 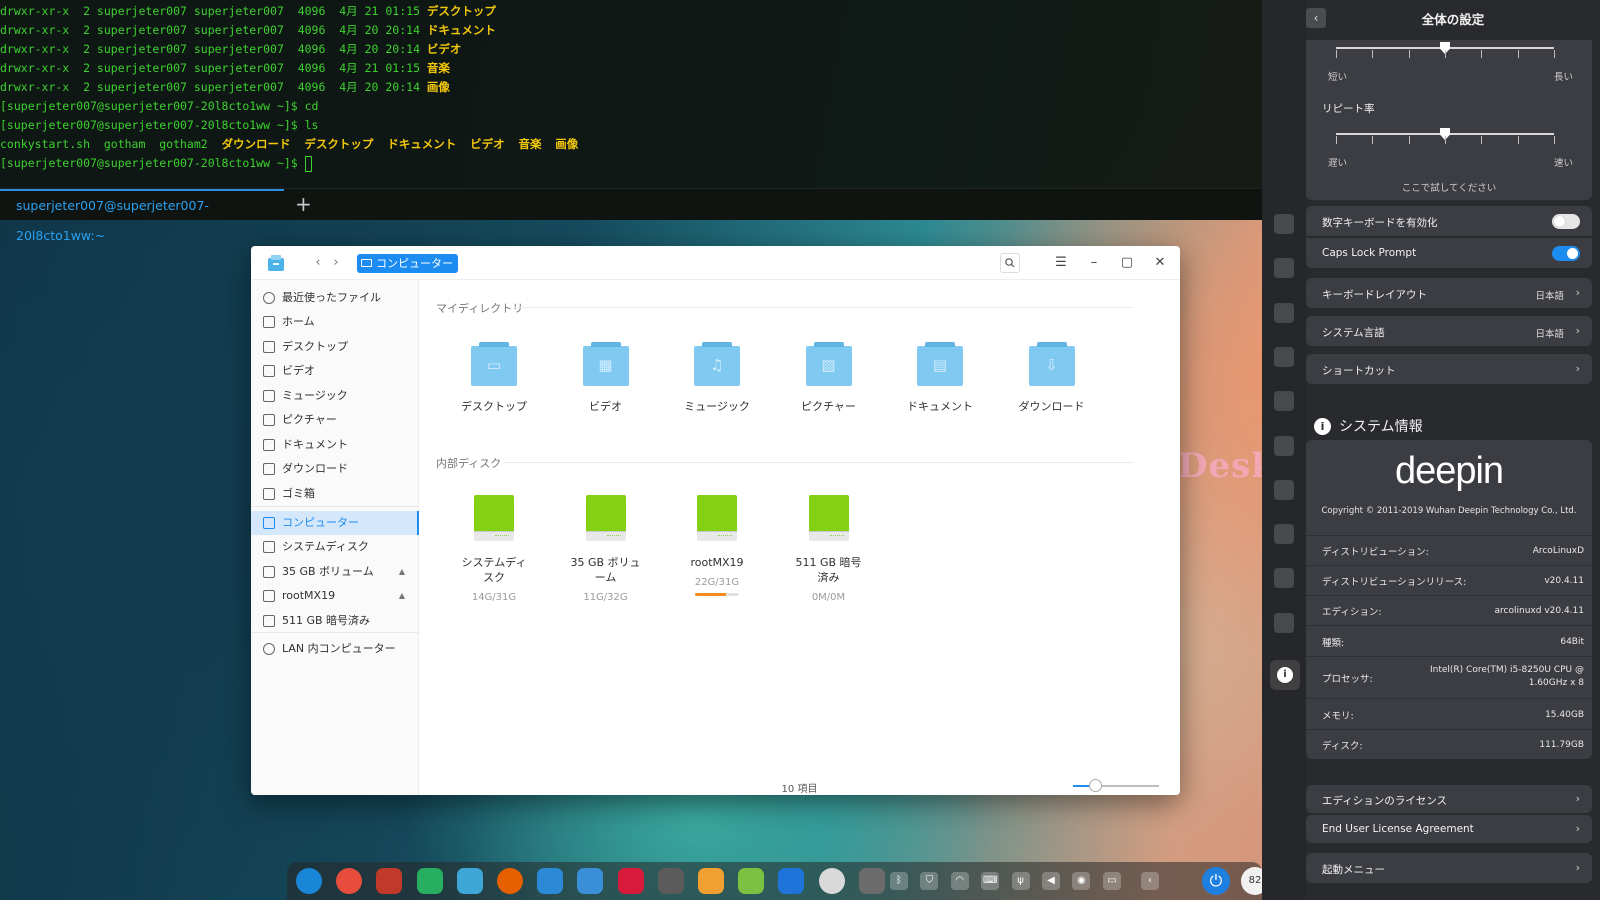 I want to click on sidebar-item: 511 GB 暗号済み, so click(x=335, y=621).